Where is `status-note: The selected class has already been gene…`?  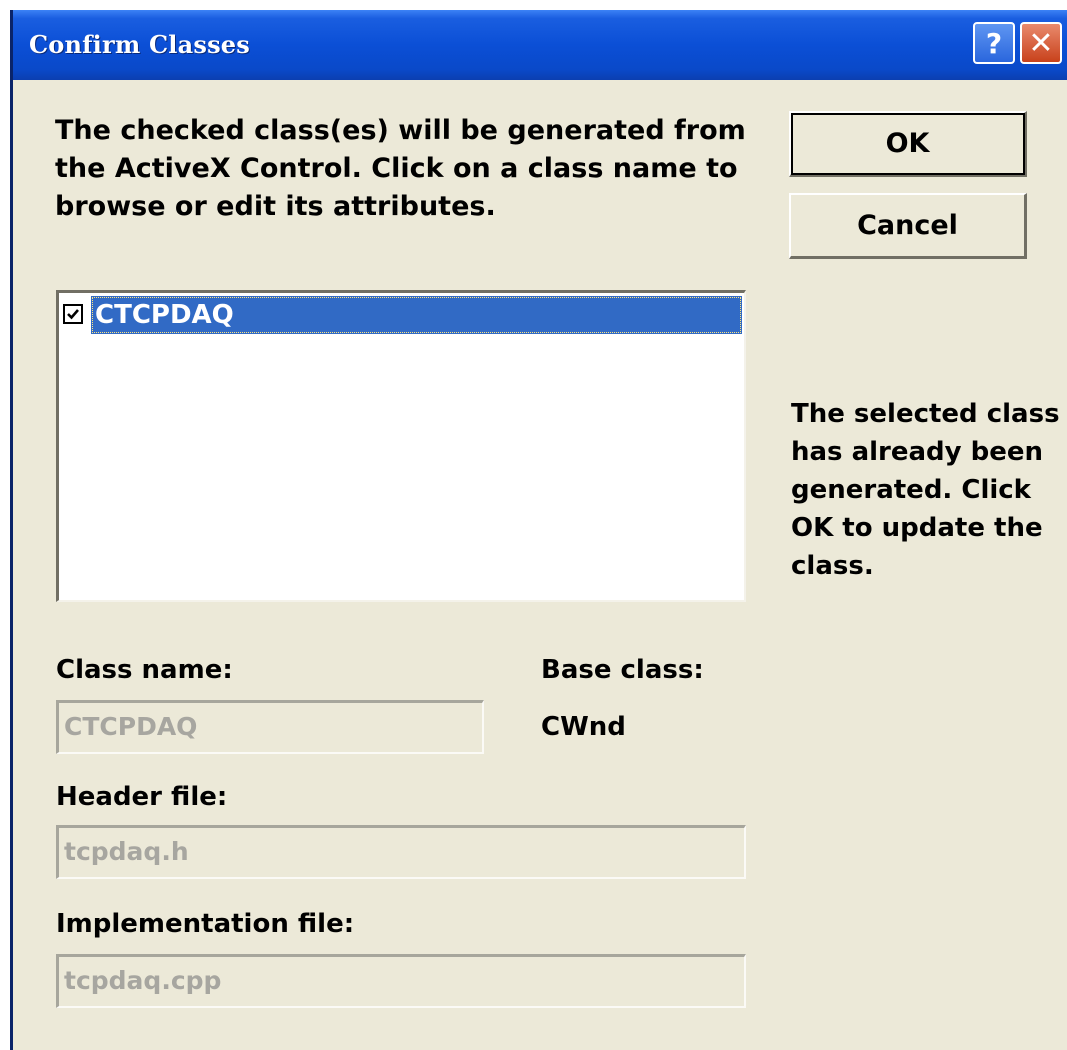 status-note: The selected class has already been gene… is located at coordinates (925, 490).